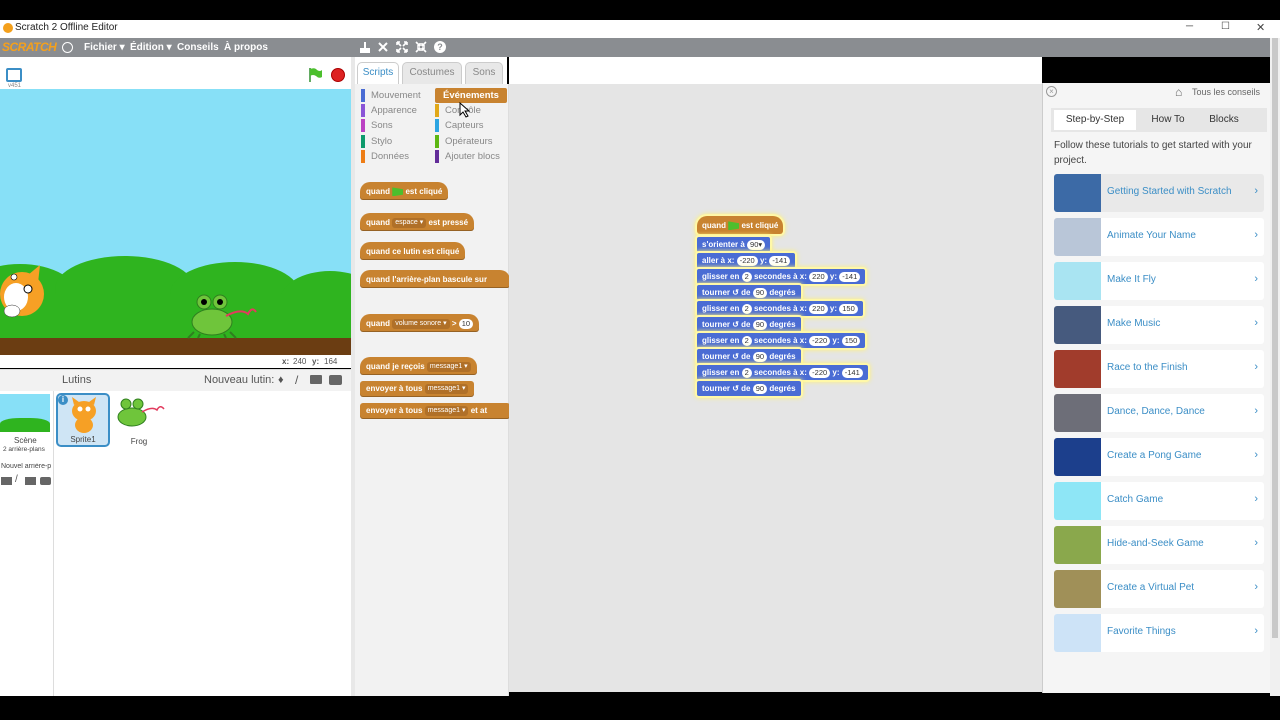  Describe the element at coordinates (67, 47) in the screenshot. I see `globe-icon` at that location.